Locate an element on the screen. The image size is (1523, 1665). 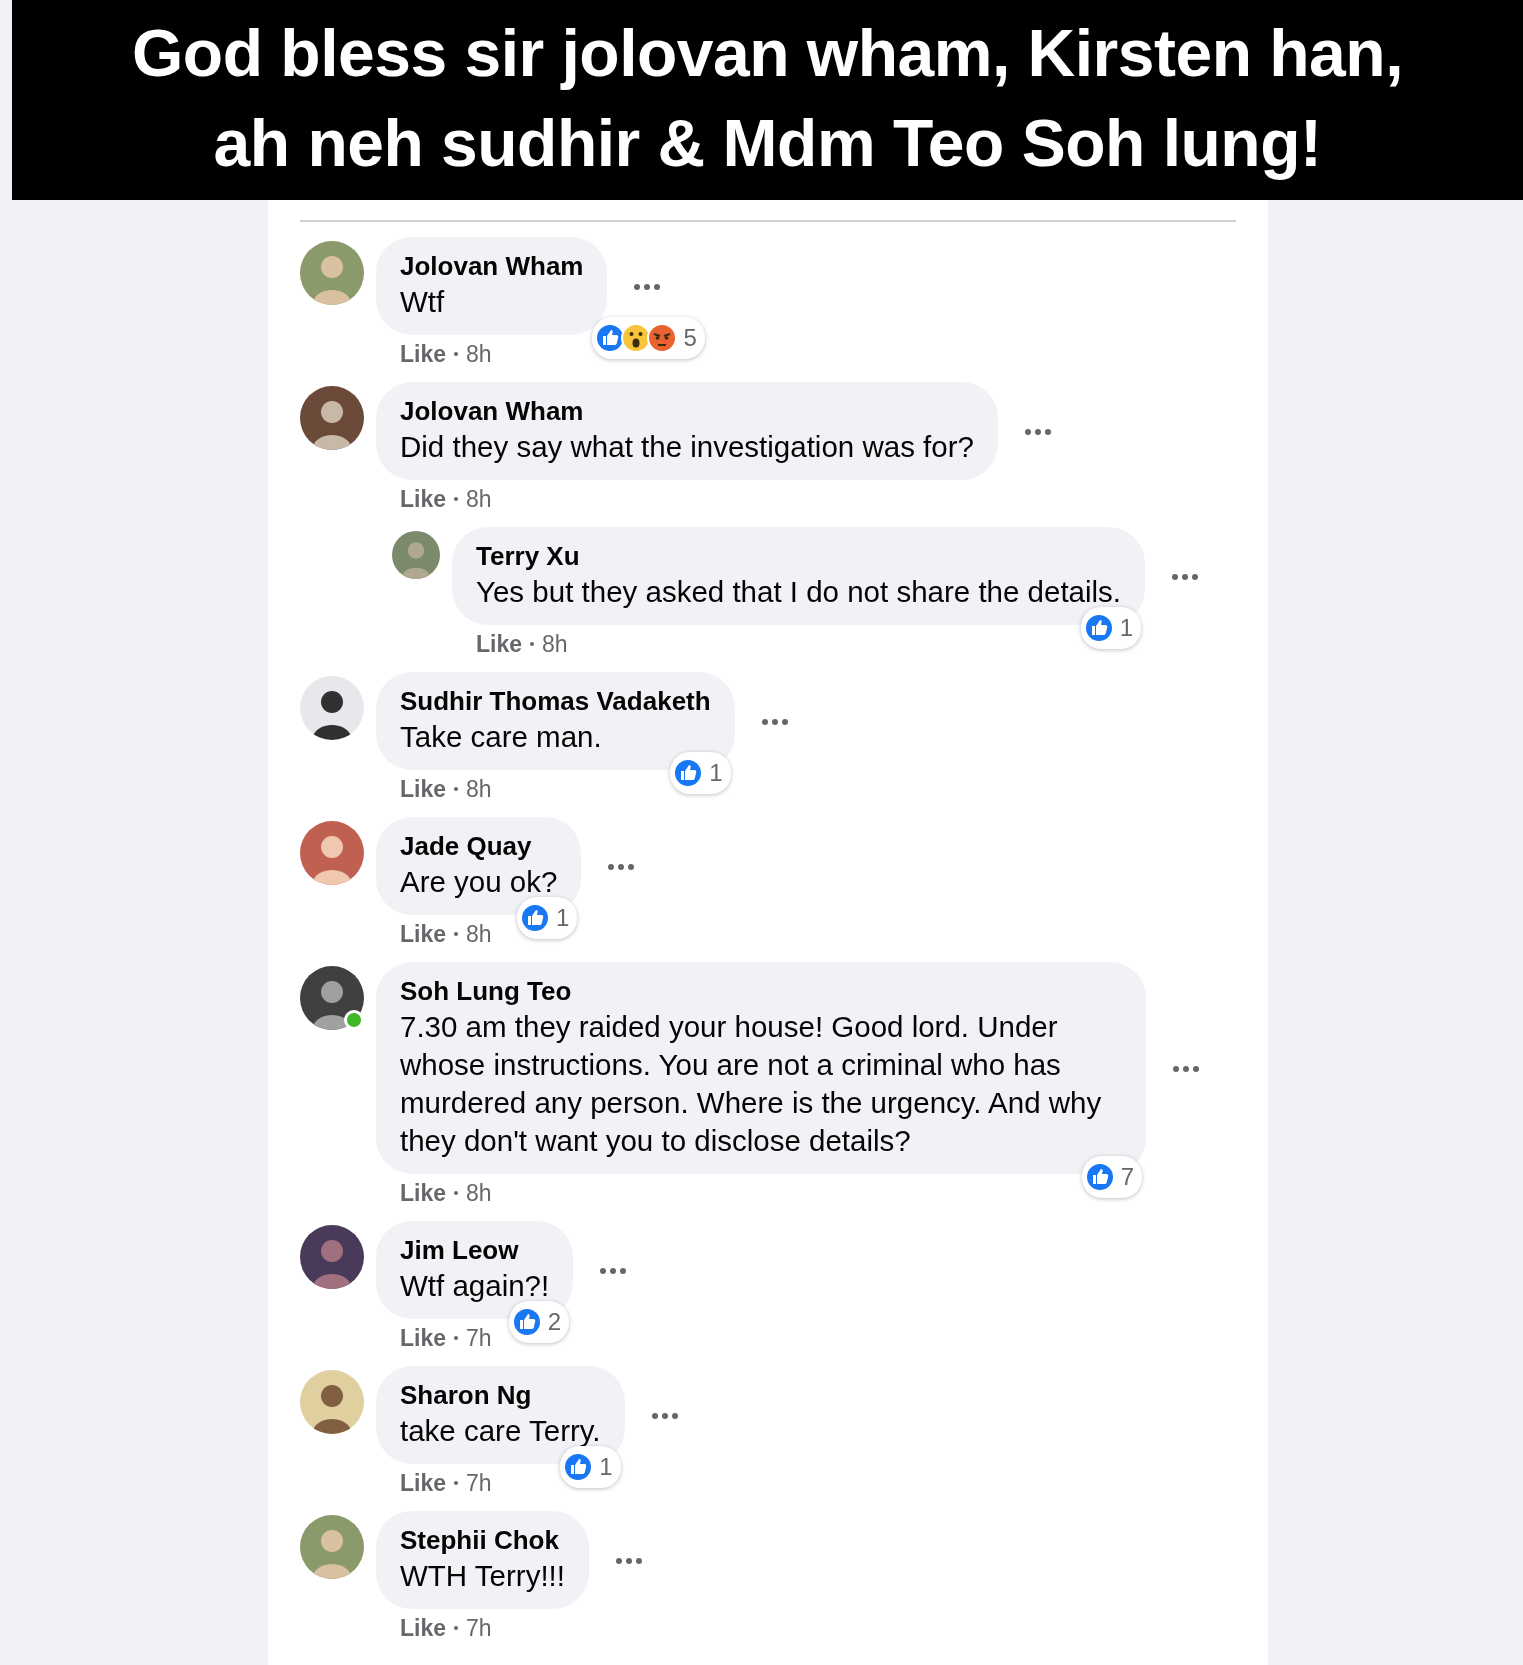
comment-text: Are you ok? is located at coordinates (479, 882).